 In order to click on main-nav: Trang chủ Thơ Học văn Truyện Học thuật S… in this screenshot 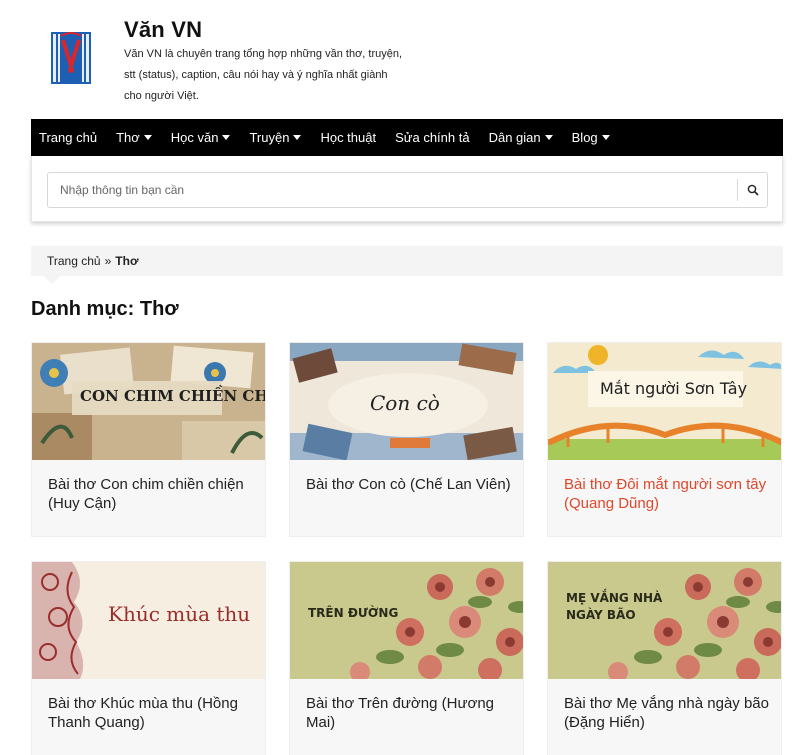, I will do `click(407, 137)`.